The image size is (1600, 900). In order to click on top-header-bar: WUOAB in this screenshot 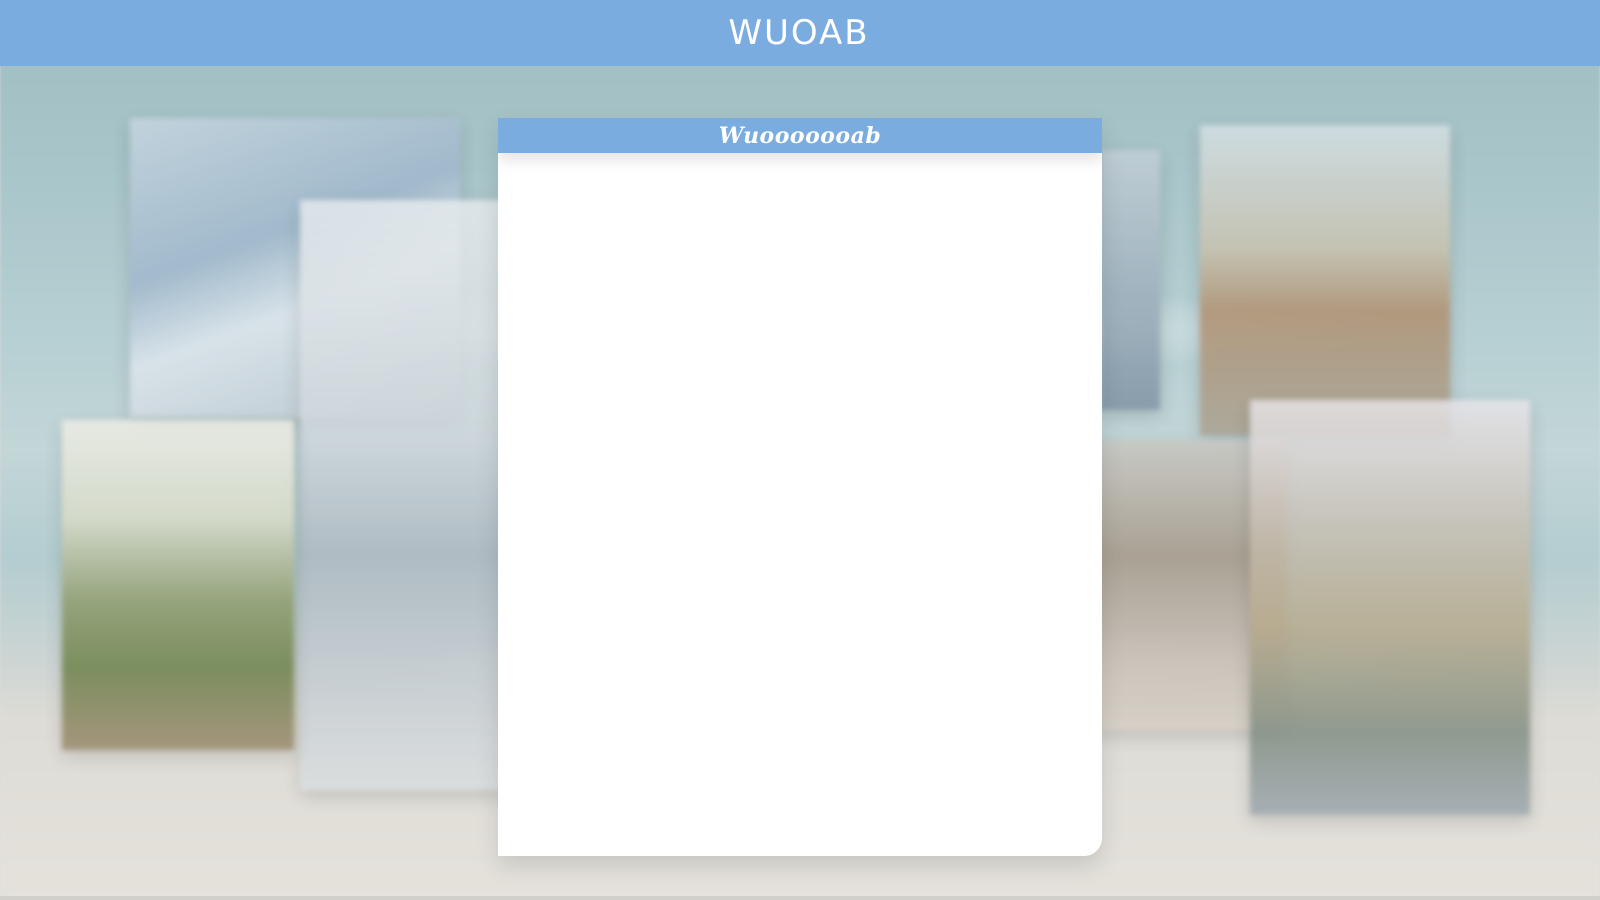, I will do `click(800, 33)`.